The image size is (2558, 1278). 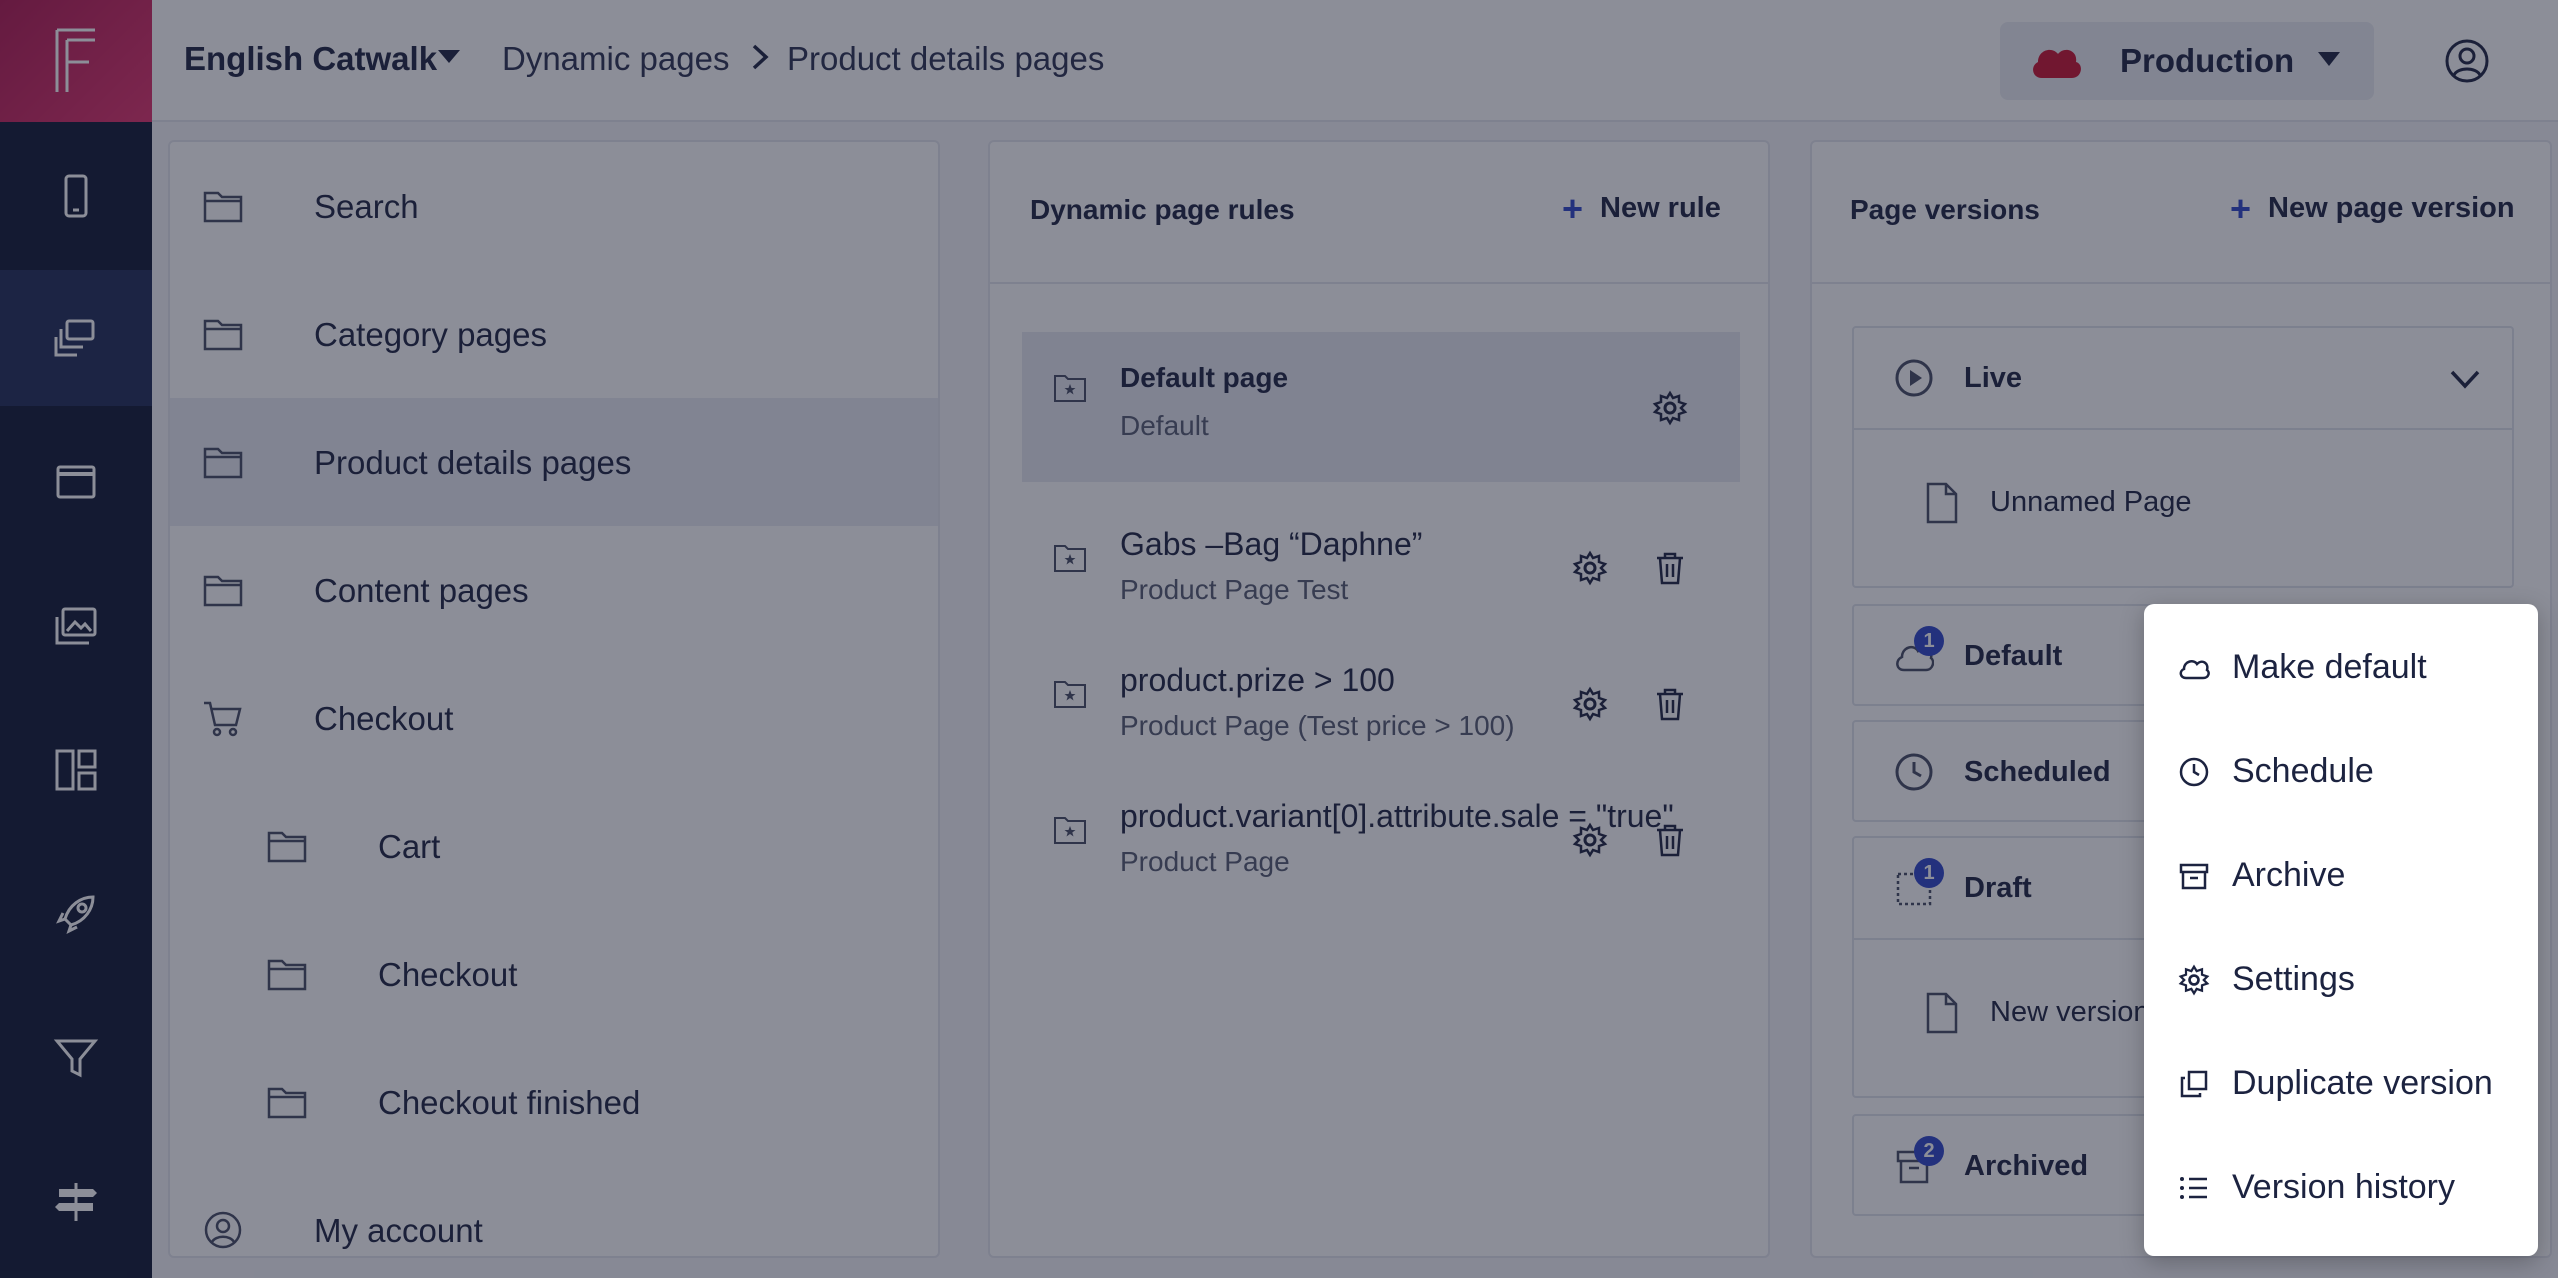 I want to click on duplicate-icon, so click(x=2194, y=1084).